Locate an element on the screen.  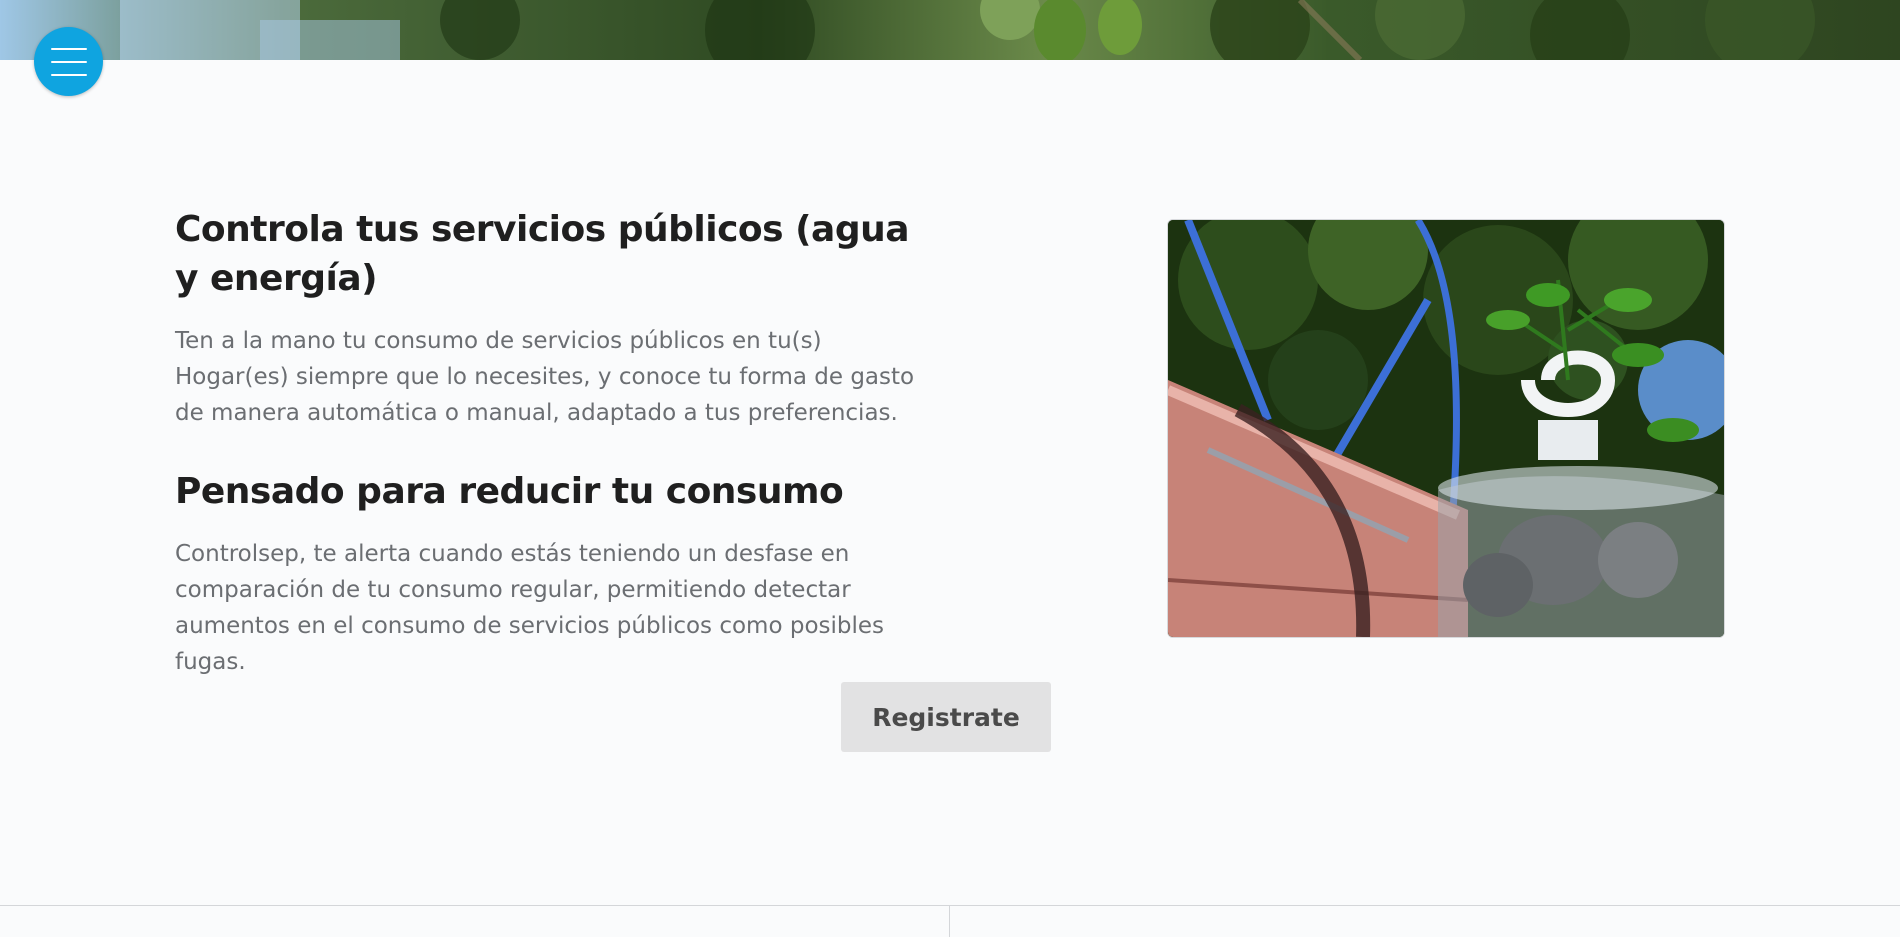
hero-image-strip is located at coordinates (950, 30).